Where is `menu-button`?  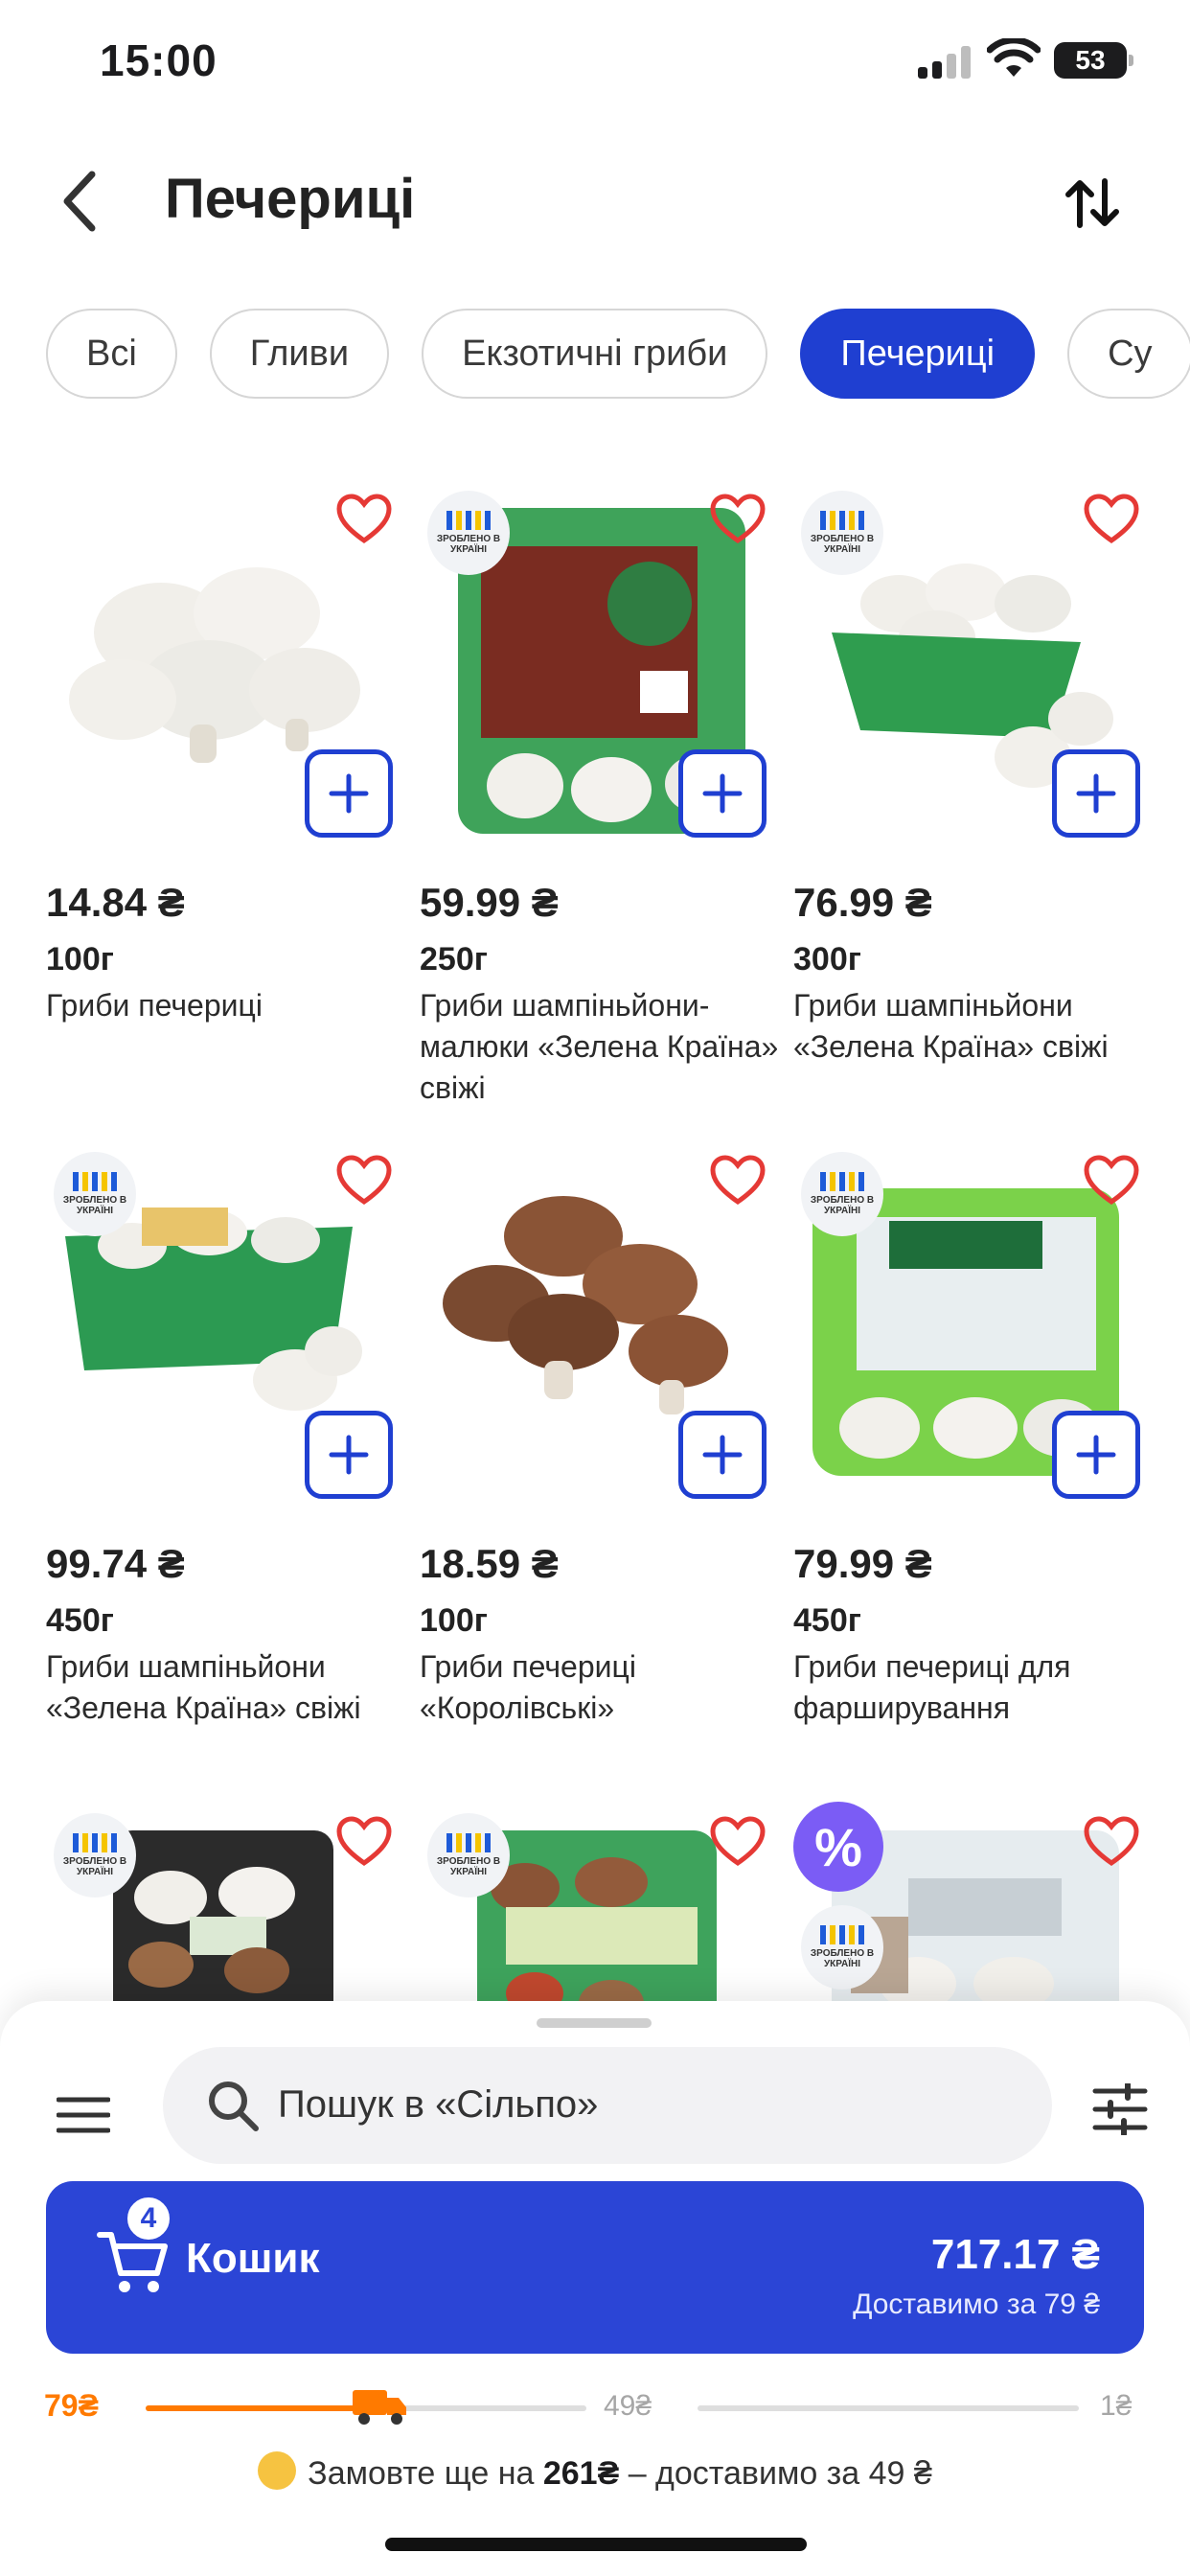
menu-button is located at coordinates (84, 2115).